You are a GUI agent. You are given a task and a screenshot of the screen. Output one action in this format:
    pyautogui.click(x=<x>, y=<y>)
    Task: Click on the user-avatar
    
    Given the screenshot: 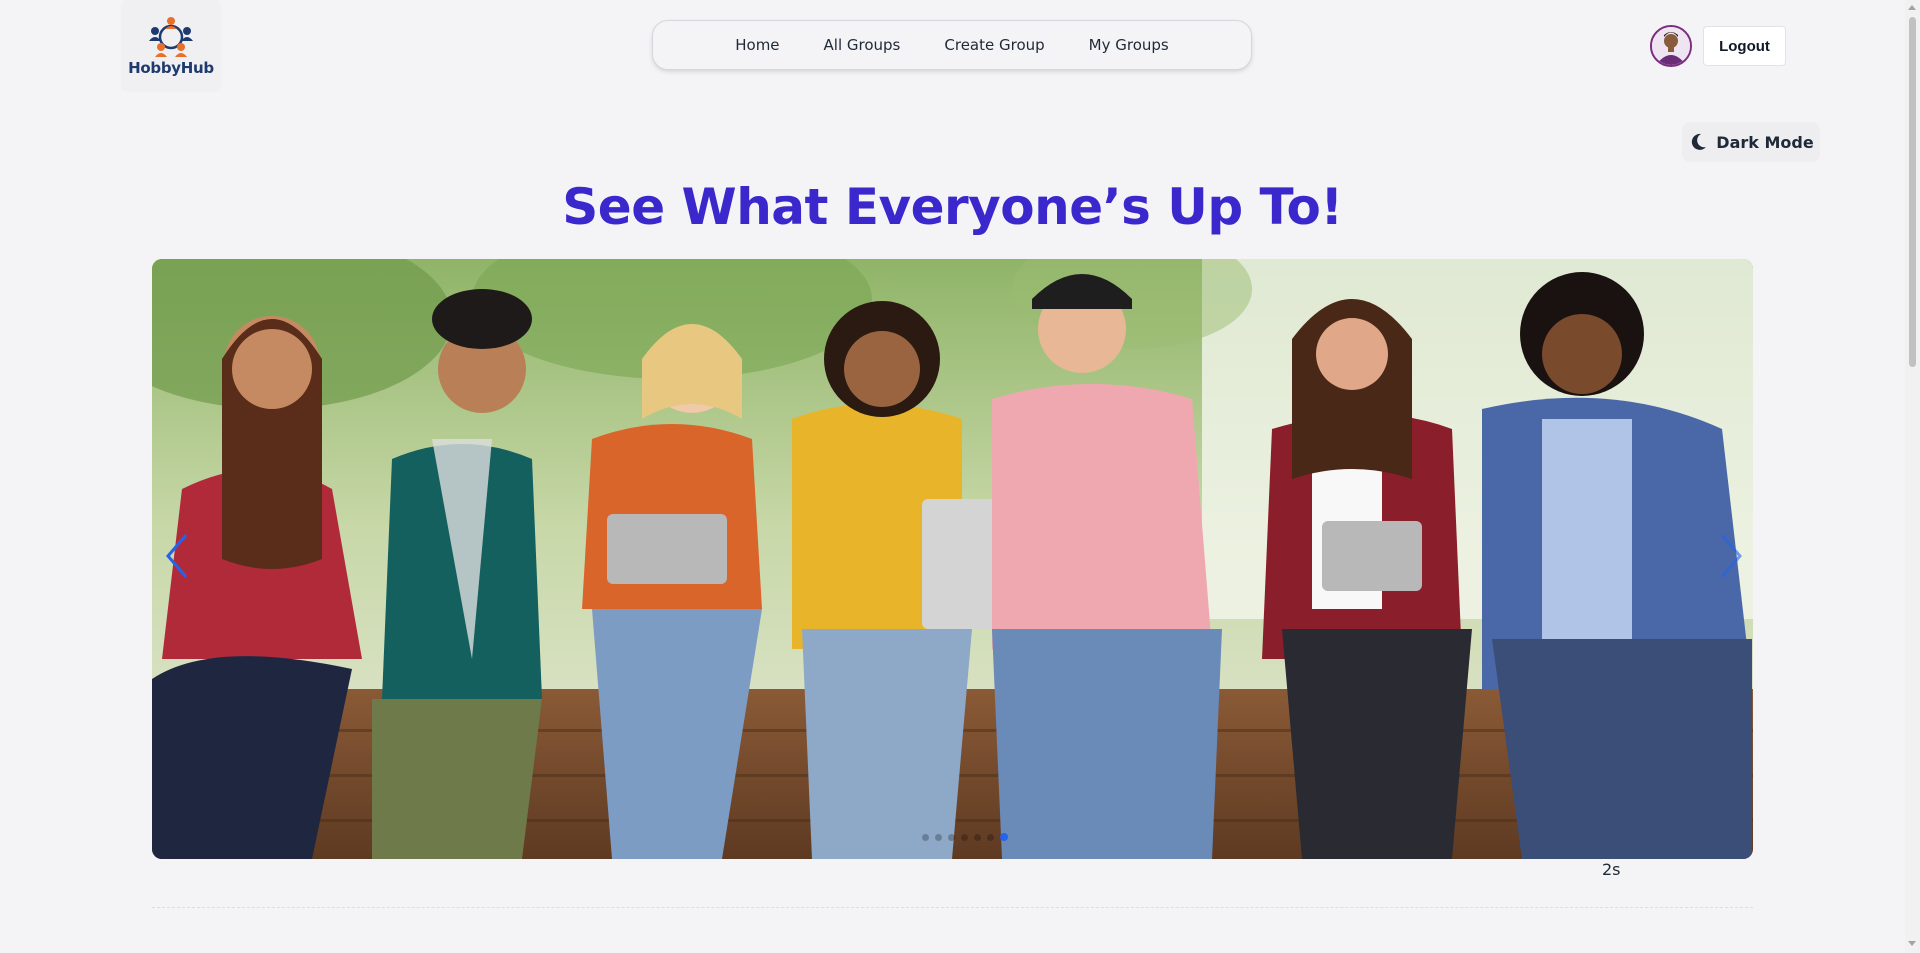 What is the action you would take?
    pyautogui.click(x=1671, y=46)
    